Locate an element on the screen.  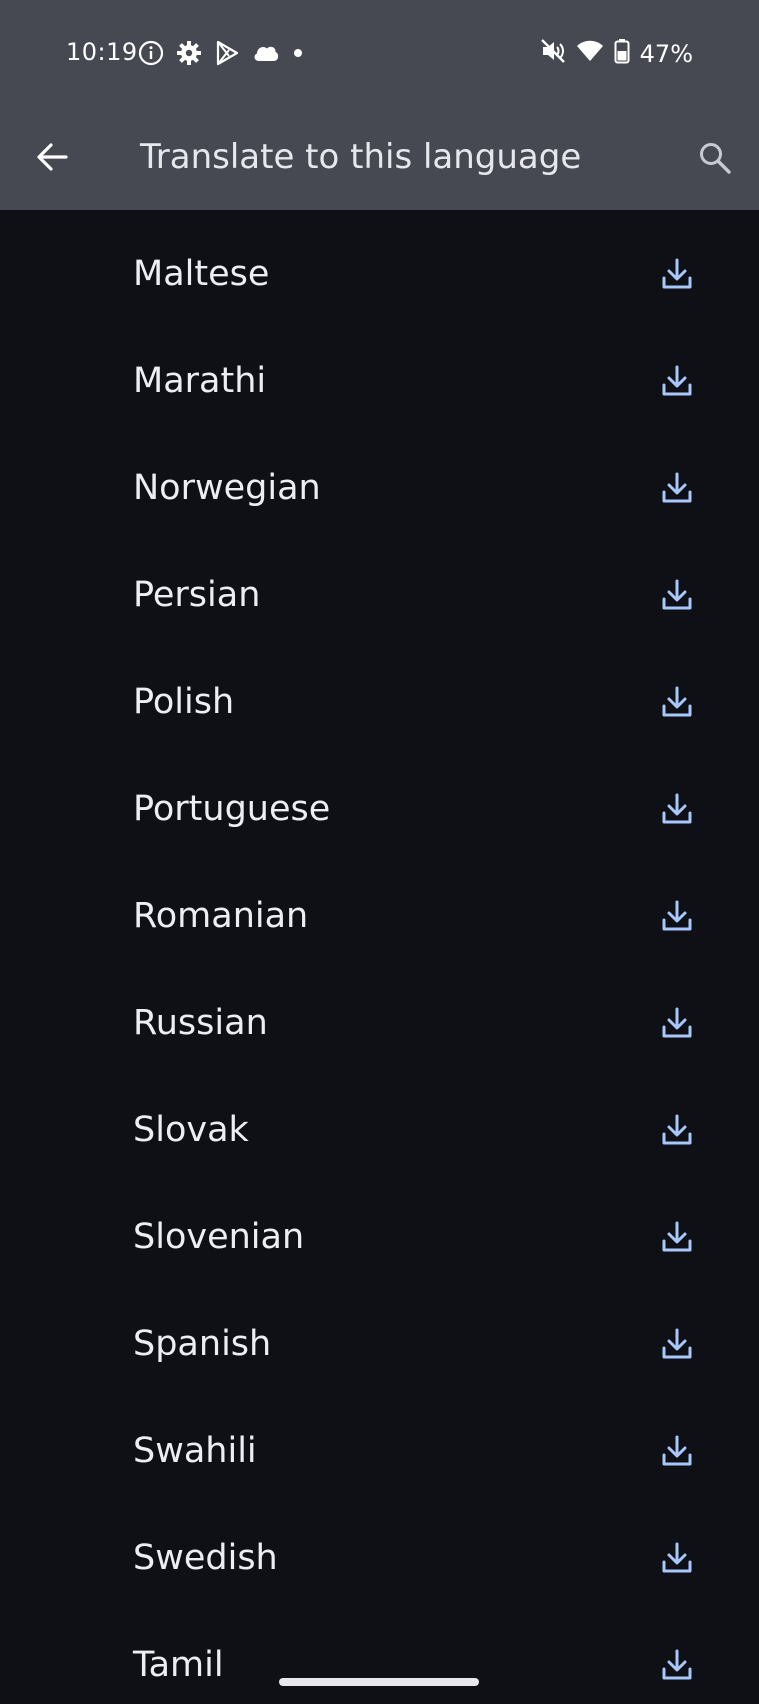
page-title: Translate to this language is located at coordinates (361, 157).